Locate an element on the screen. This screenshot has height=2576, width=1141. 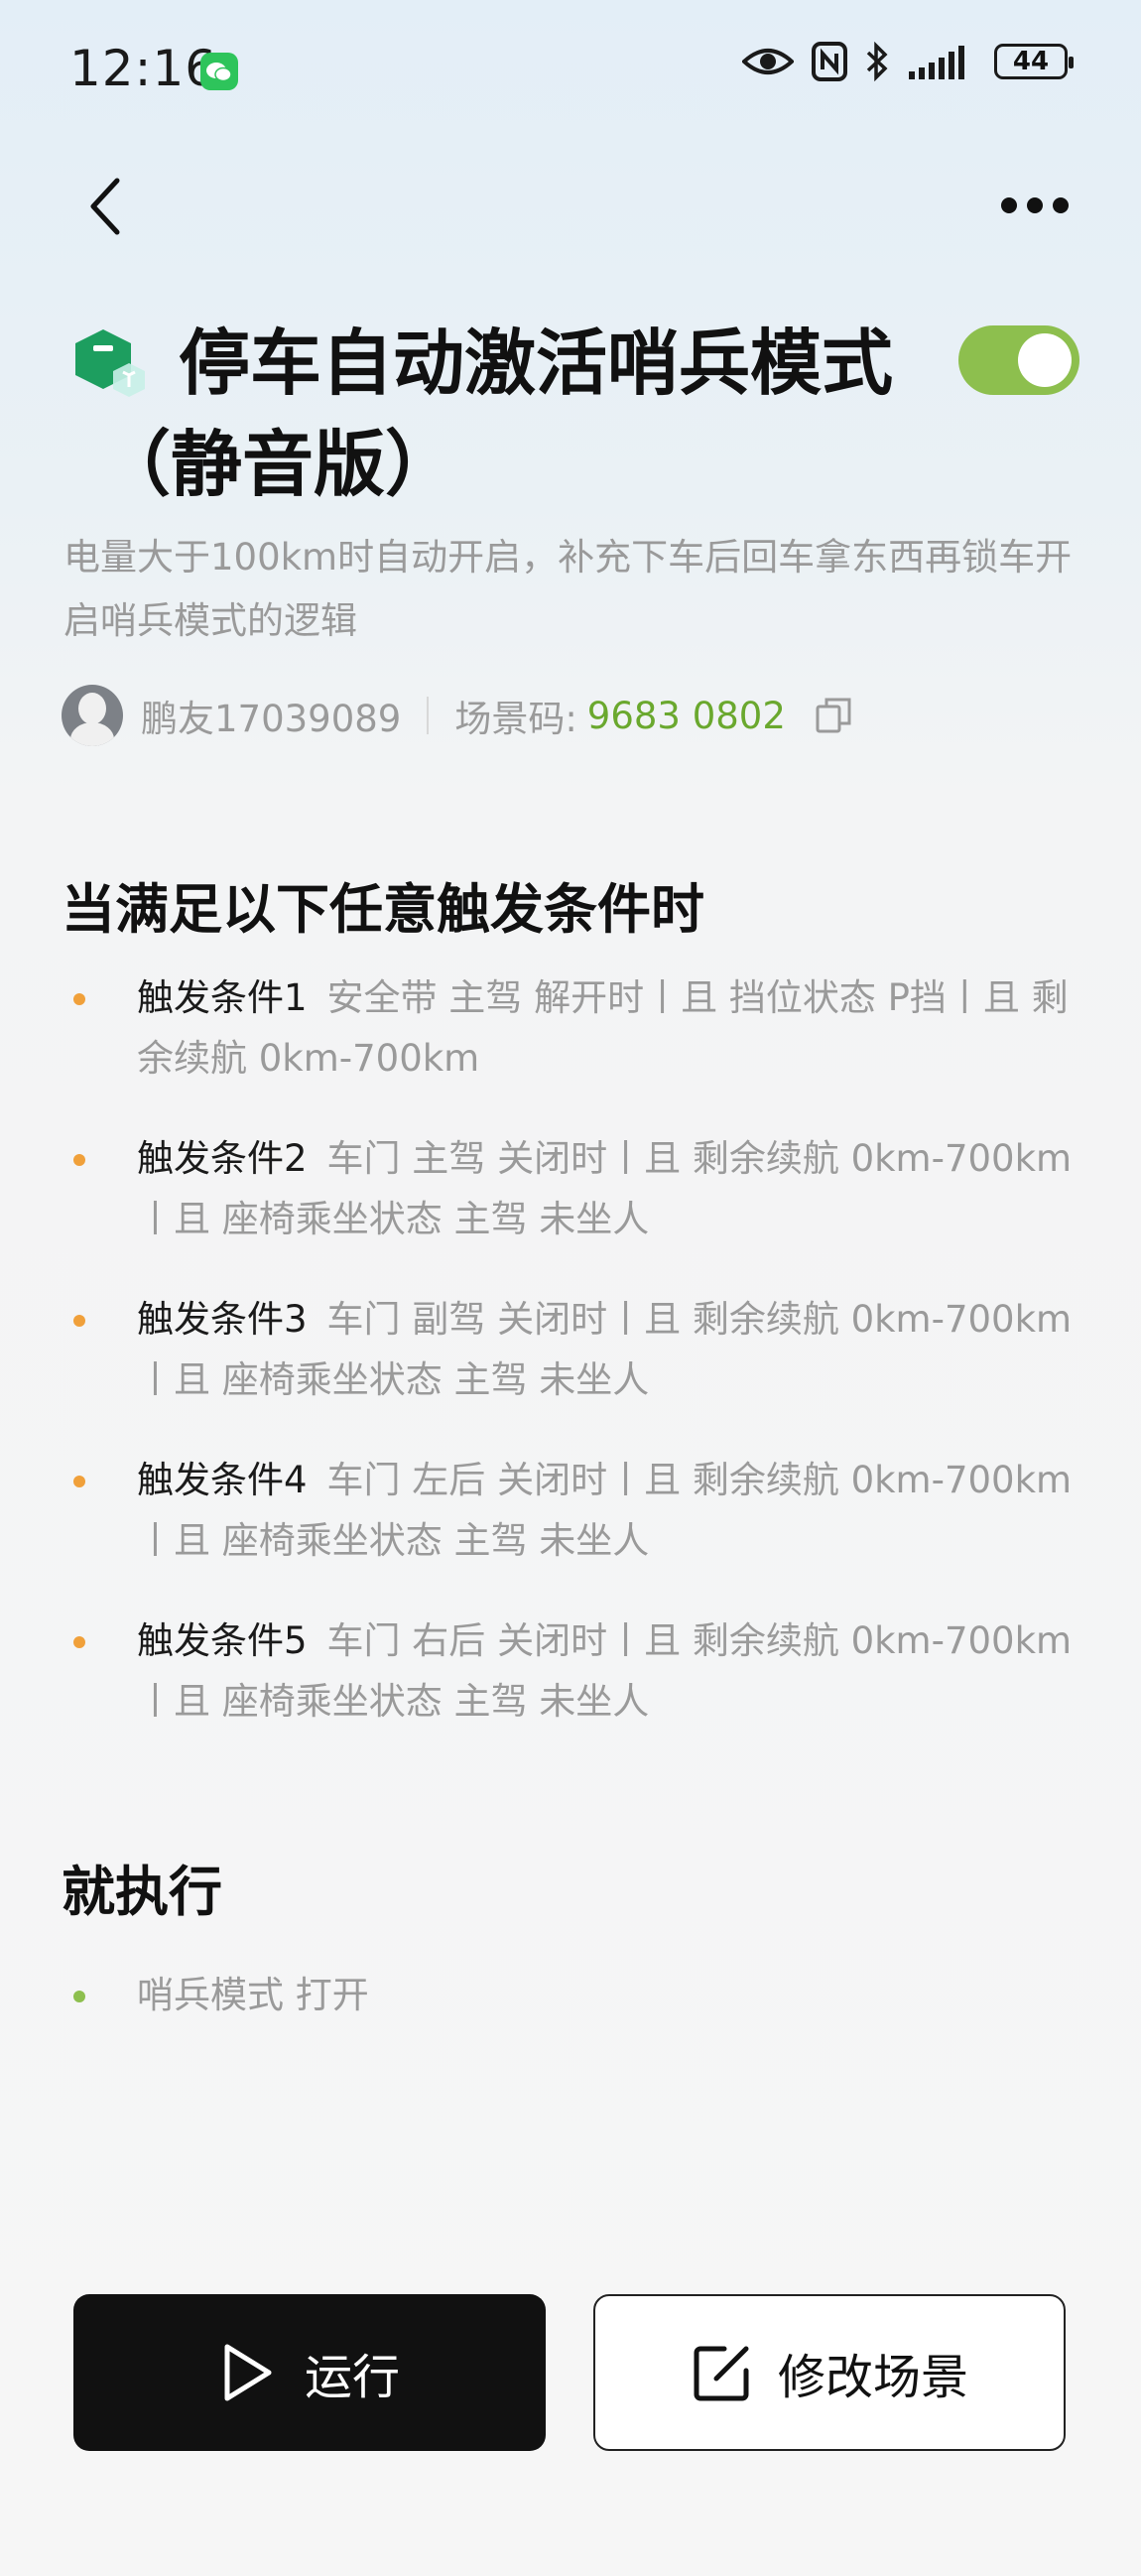
nfc-icon is located at coordinates (829, 62).